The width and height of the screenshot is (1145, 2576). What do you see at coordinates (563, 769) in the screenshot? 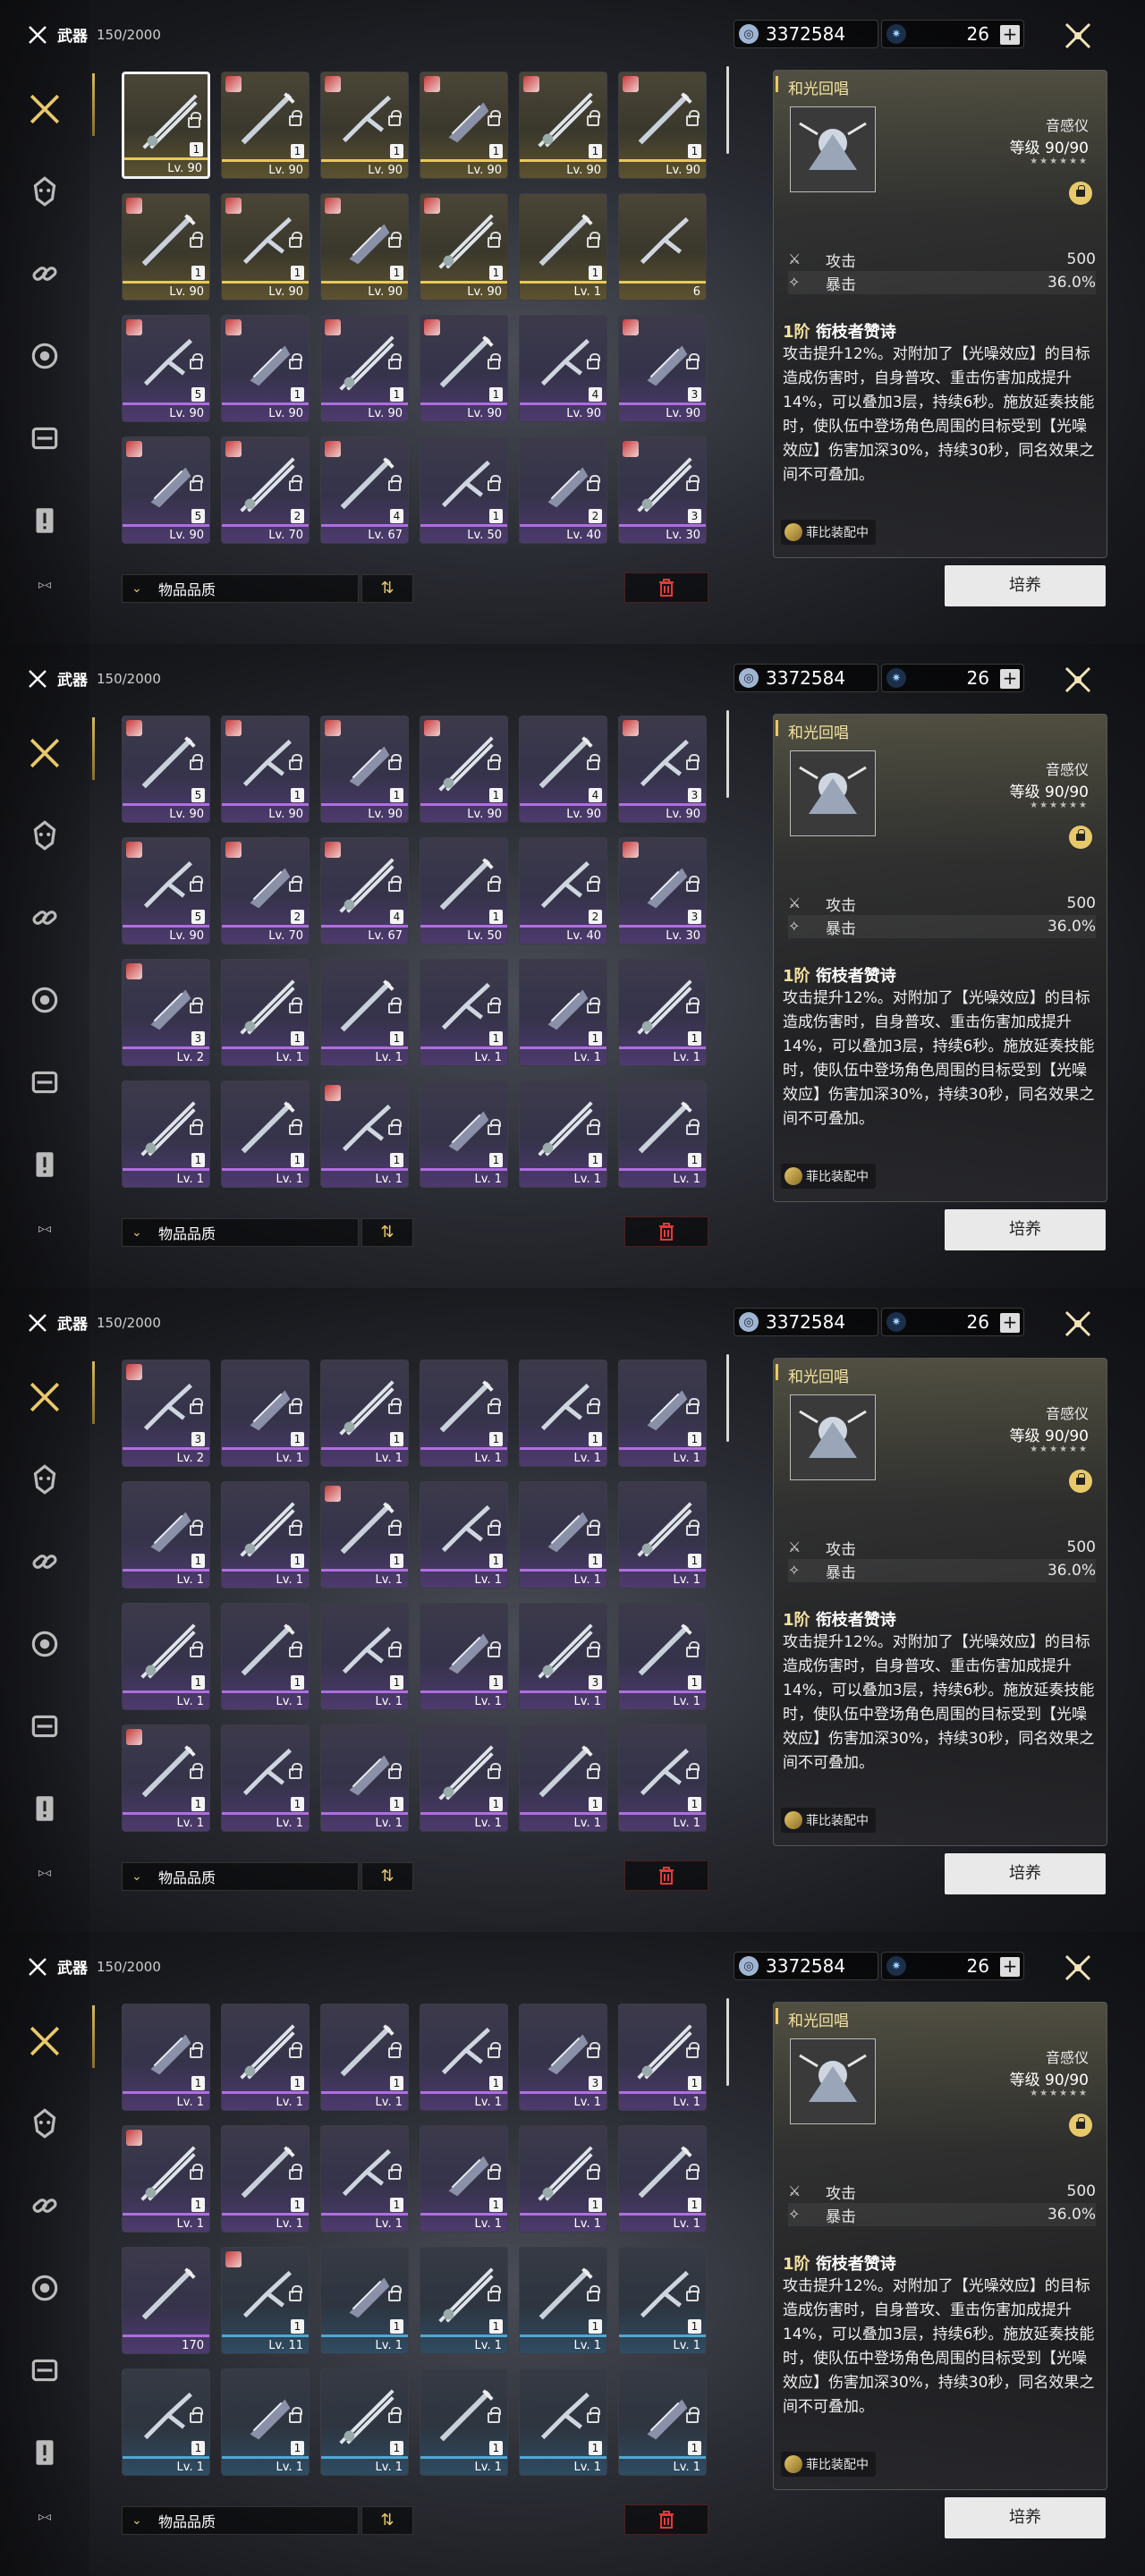
I see `weapon-tile: 4 Lv. 90` at bounding box center [563, 769].